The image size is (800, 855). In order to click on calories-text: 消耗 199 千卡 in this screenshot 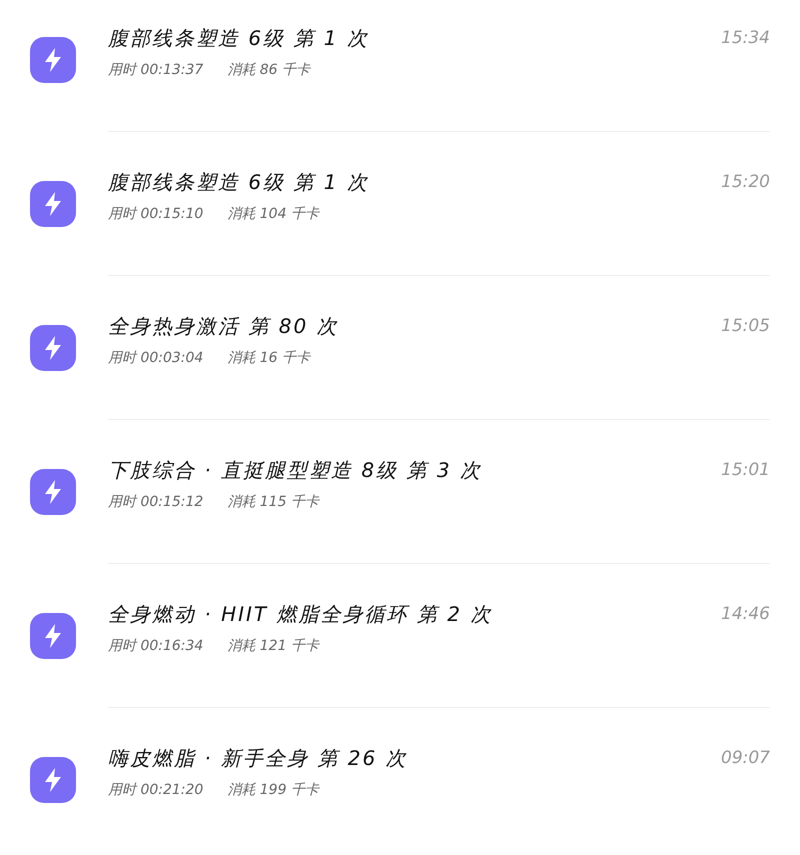, I will do `click(273, 790)`.